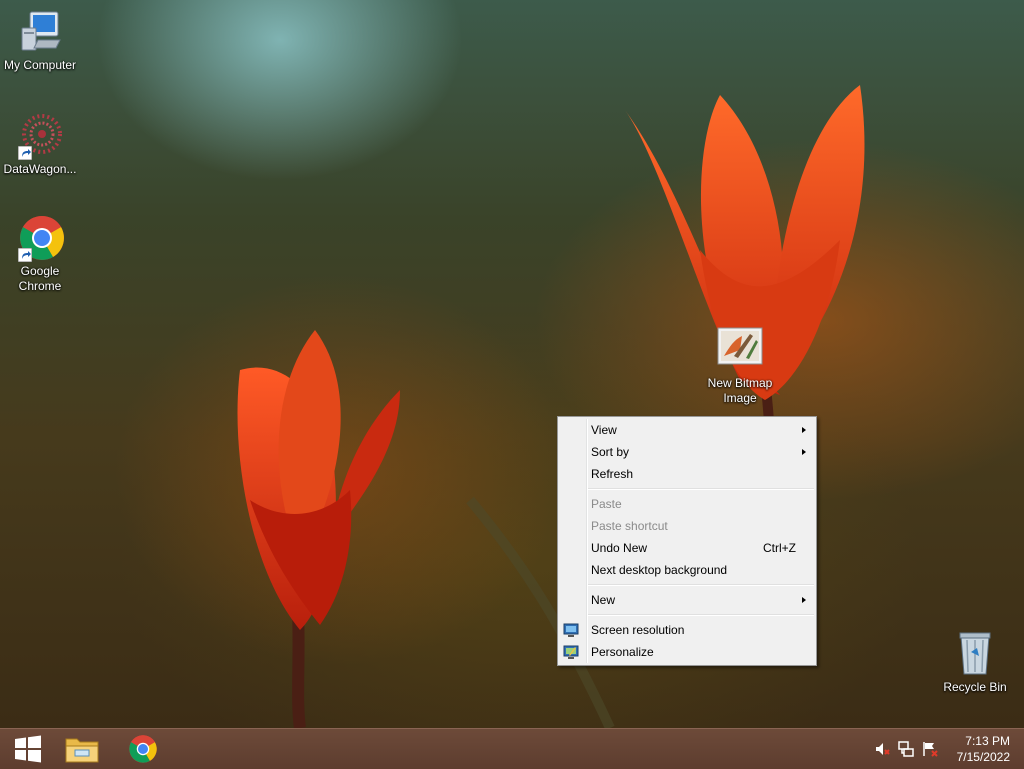 Image resolution: width=1024 pixels, height=769 pixels. I want to click on menu-item-paste: Paste, so click(687, 504).